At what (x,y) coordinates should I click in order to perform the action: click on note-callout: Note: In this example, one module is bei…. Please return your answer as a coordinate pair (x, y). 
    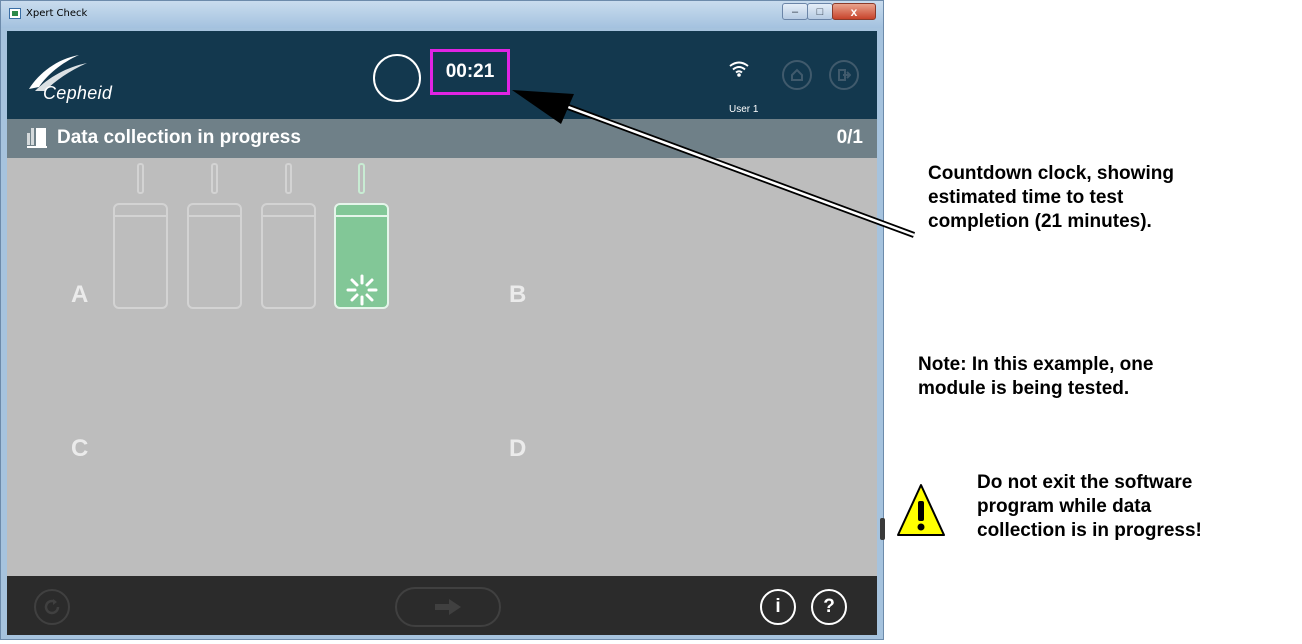
    Looking at the image, I should click on (1036, 376).